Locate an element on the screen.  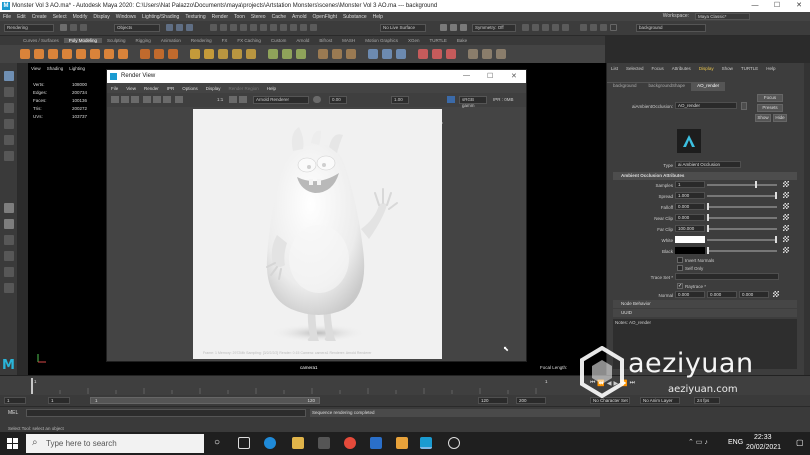
viewport-menu-view: View is located at coordinates (36, 70).